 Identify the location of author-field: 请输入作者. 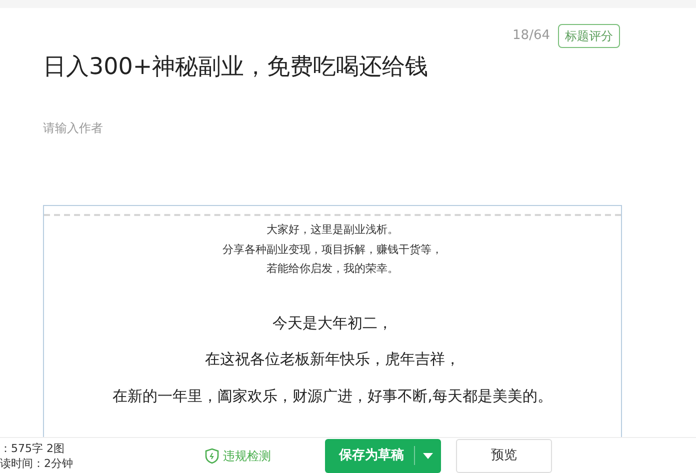
(193, 127).